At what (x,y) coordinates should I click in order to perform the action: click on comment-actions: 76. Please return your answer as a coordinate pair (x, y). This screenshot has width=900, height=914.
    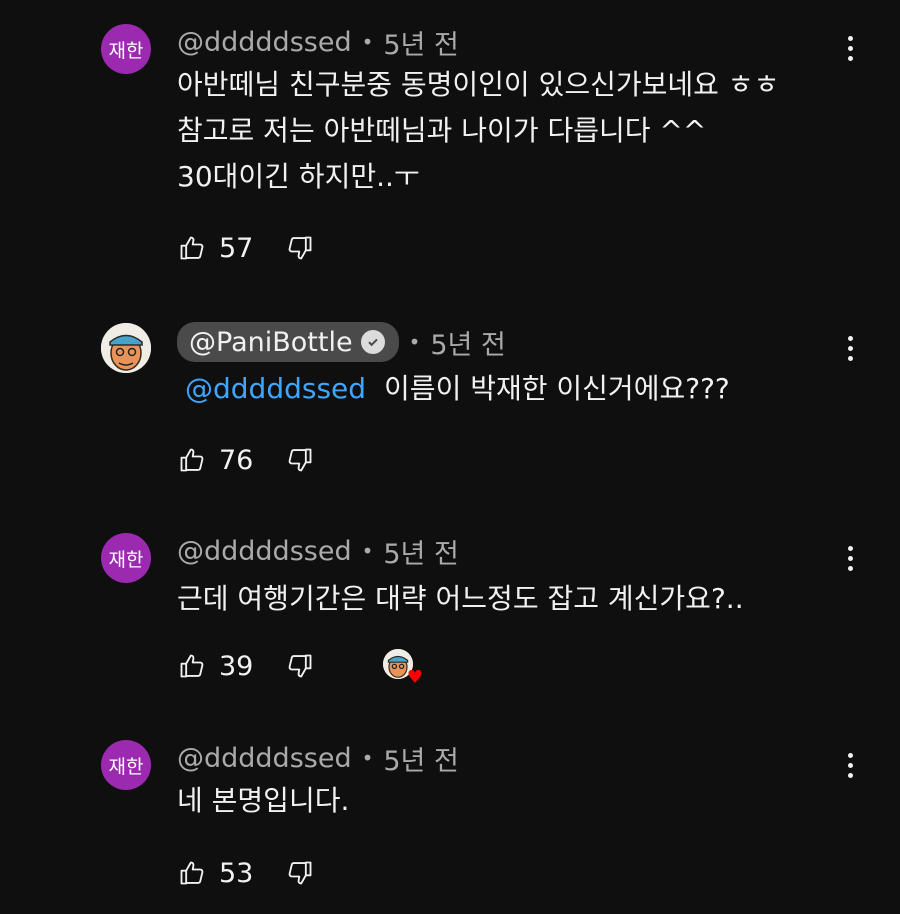
    Looking at the image, I should click on (246, 460).